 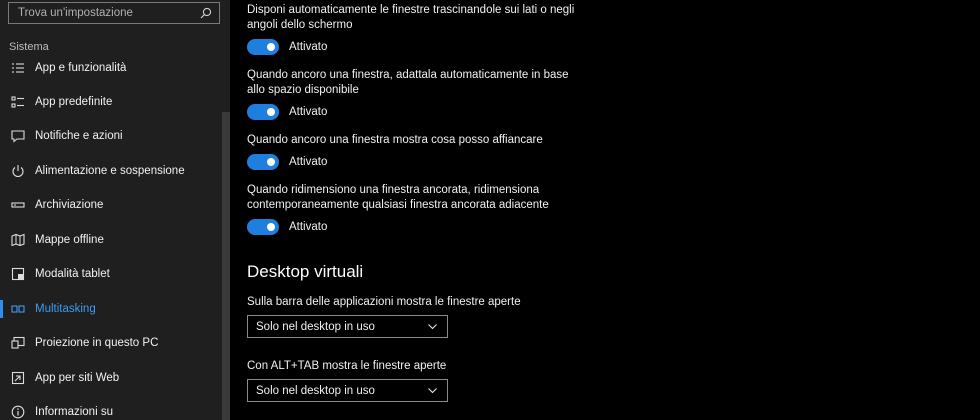 What do you see at coordinates (72, 274) in the screenshot?
I see `sidebar-item-label: Modalità tablet` at bounding box center [72, 274].